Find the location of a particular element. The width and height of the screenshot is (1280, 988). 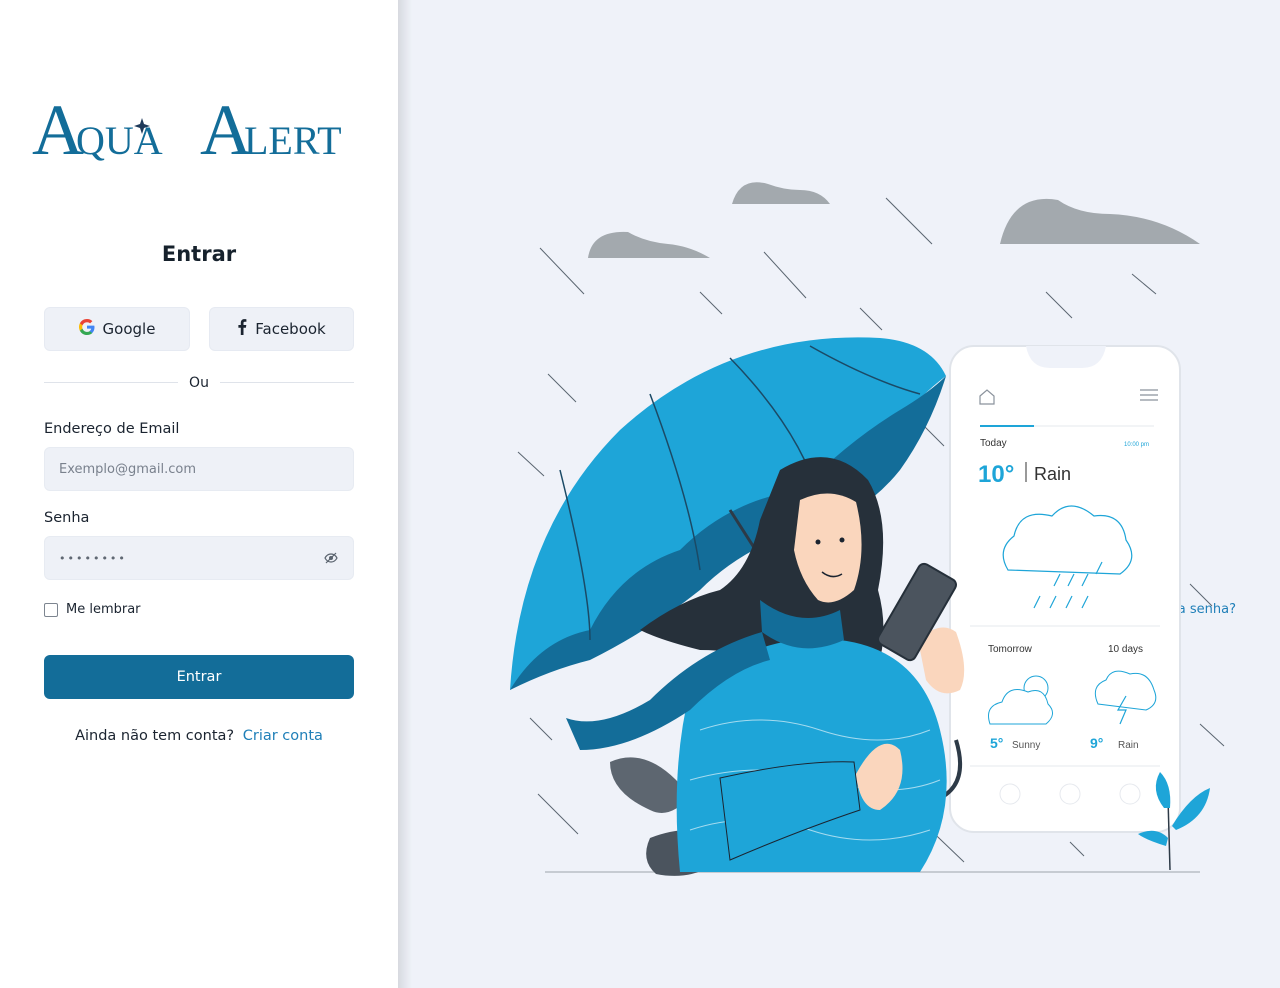

divider-line-right is located at coordinates (287, 382).